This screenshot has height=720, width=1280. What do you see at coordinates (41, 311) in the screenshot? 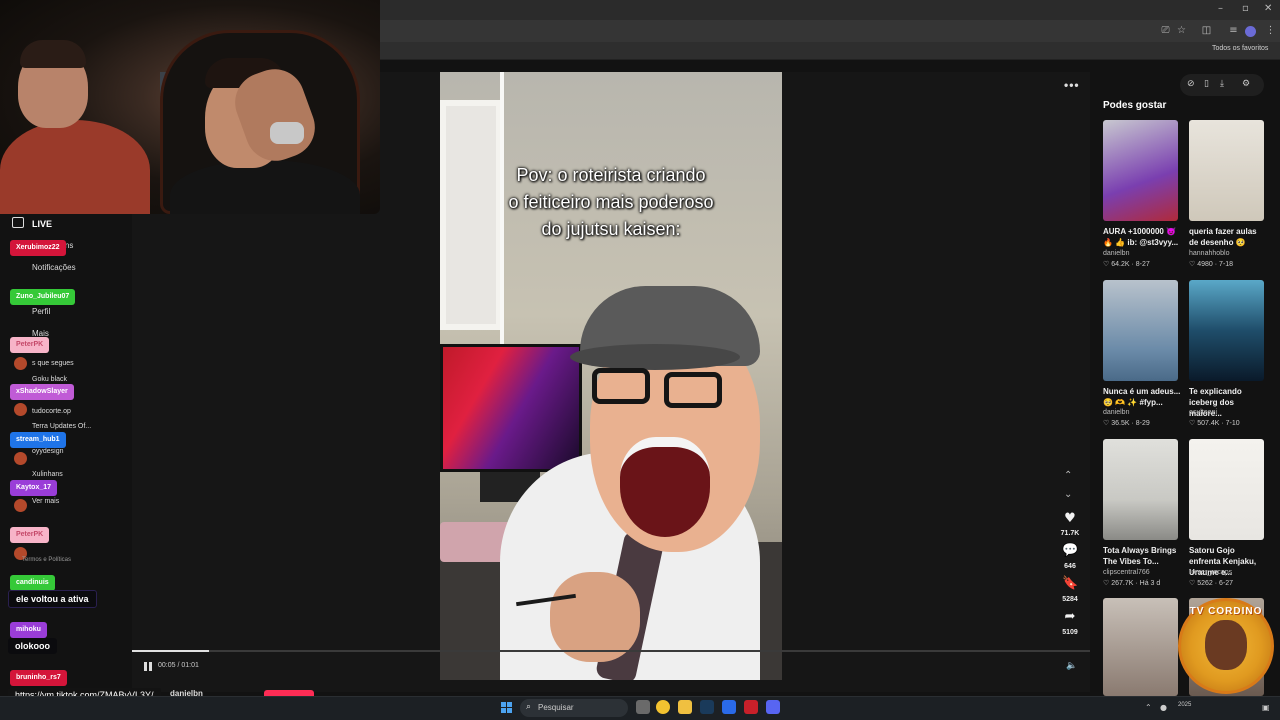
I see `nav-profile: Perfil` at bounding box center [41, 311].